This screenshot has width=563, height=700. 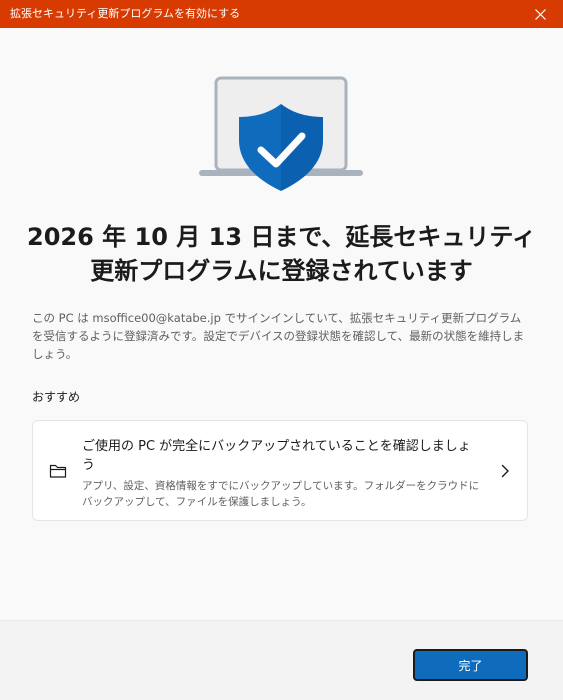 What do you see at coordinates (58, 471) in the screenshot?
I see `folder-icon` at bounding box center [58, 471].